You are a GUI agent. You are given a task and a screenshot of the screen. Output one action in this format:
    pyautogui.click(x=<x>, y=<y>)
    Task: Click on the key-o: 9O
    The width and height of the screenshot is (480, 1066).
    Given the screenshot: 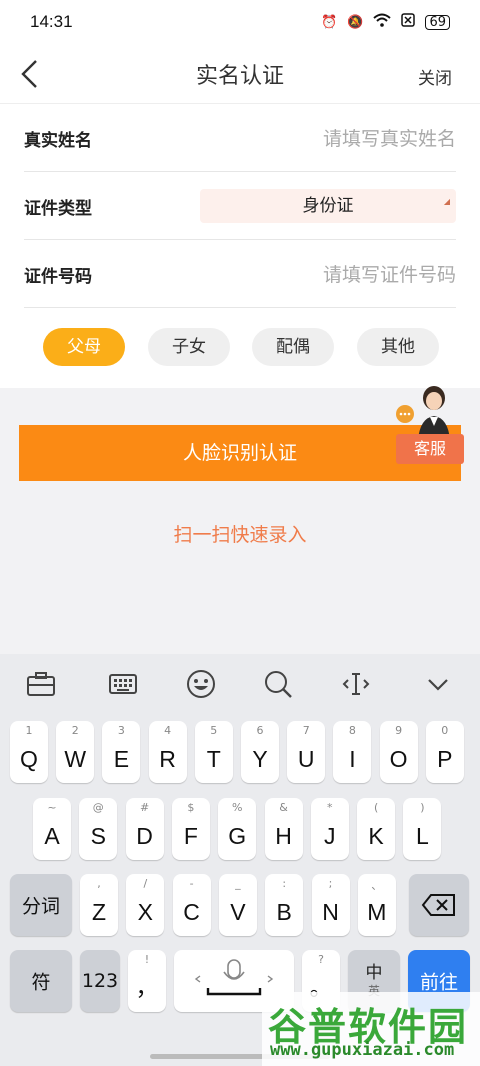 What is the action you would take?
    pyautogui.click(x=398, y=752)
    